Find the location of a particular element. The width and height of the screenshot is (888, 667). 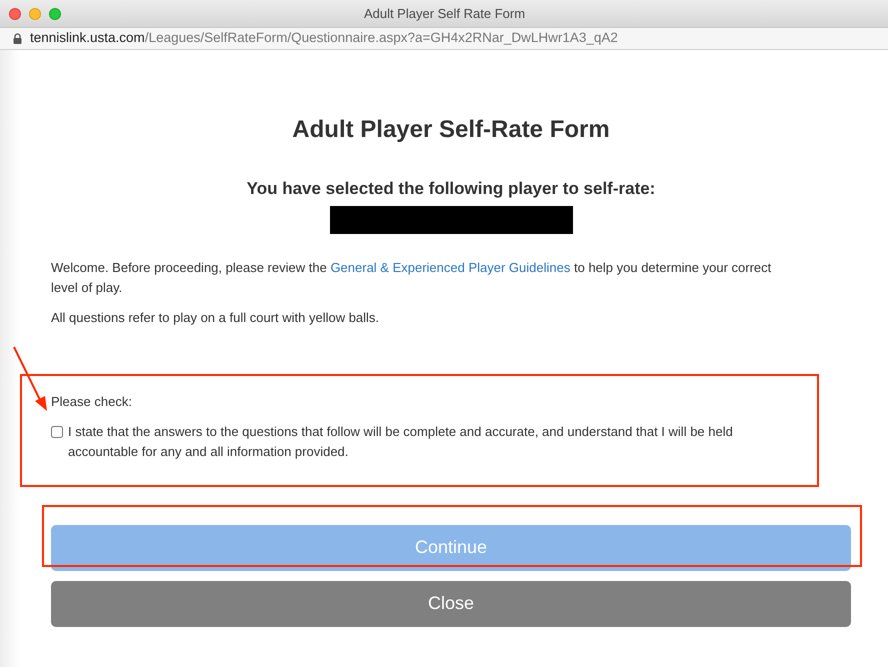

guidelines-link: General & Experienced Player Guidelines is located at coordinates (450, 267).